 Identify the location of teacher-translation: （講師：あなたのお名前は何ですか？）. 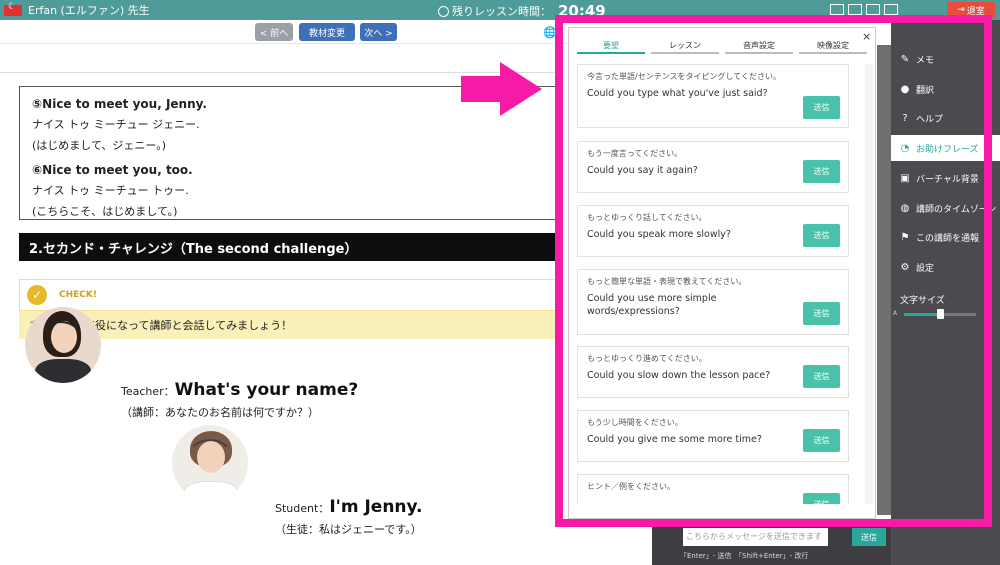
(220, 412).